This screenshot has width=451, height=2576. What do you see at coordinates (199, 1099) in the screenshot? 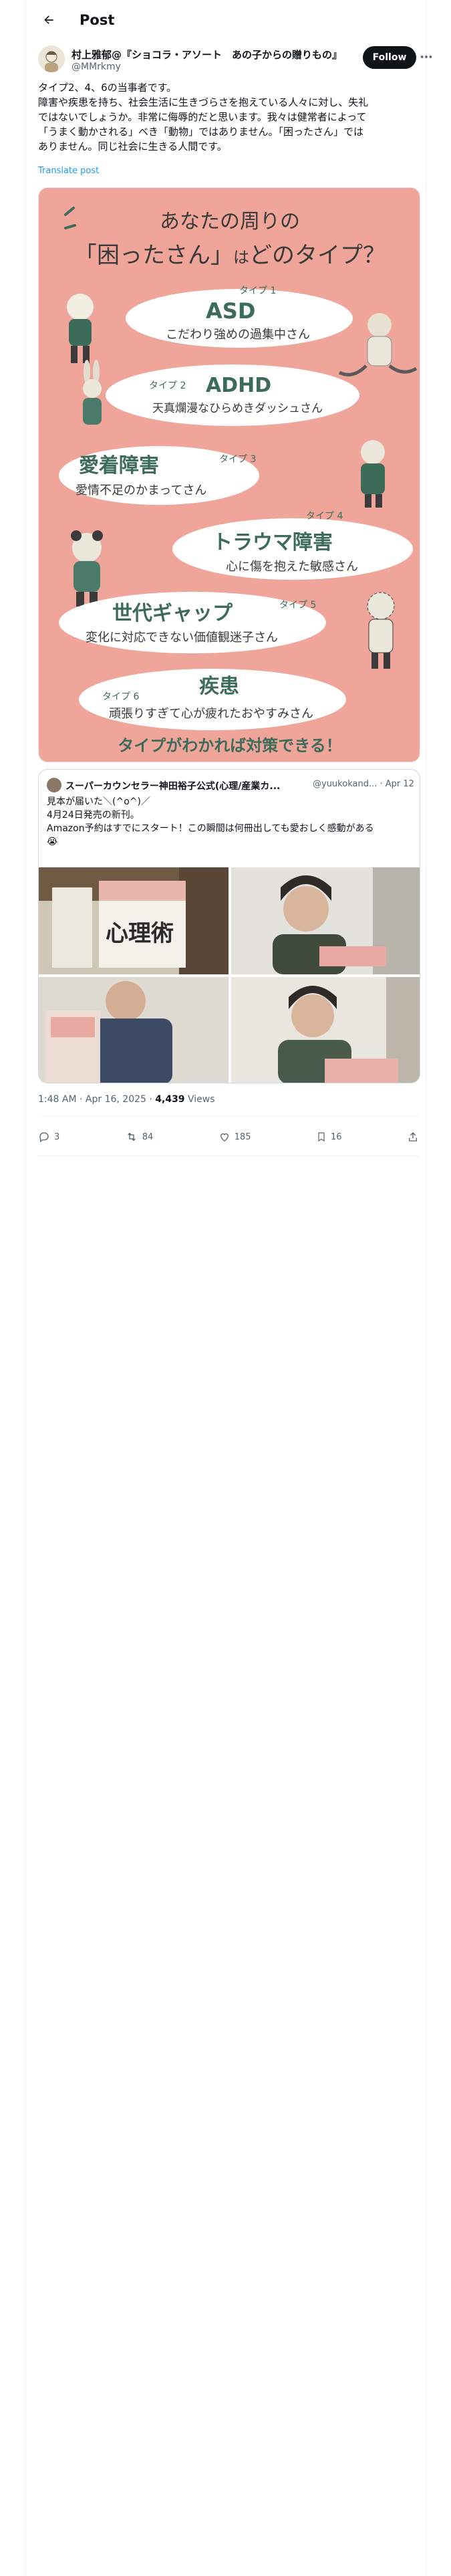
I see `views-label: Views` at bounding box center [199, 1099].